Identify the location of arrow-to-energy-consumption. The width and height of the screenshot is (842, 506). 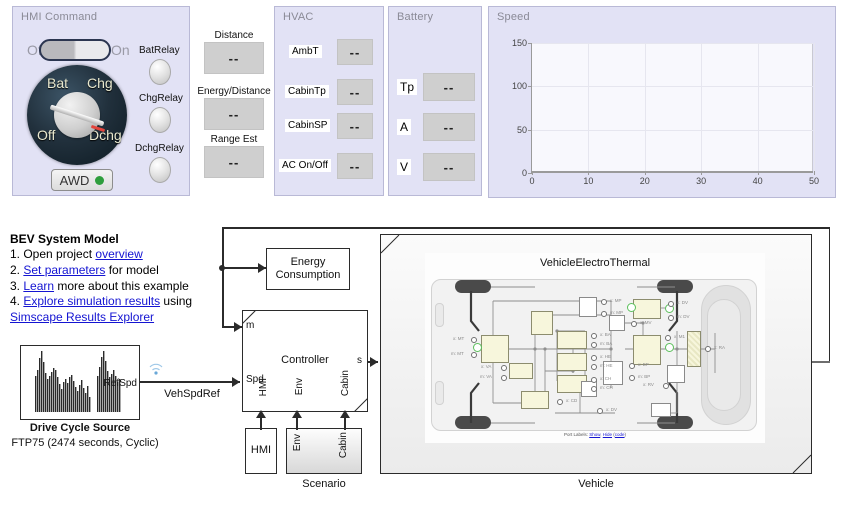
(262, 268).